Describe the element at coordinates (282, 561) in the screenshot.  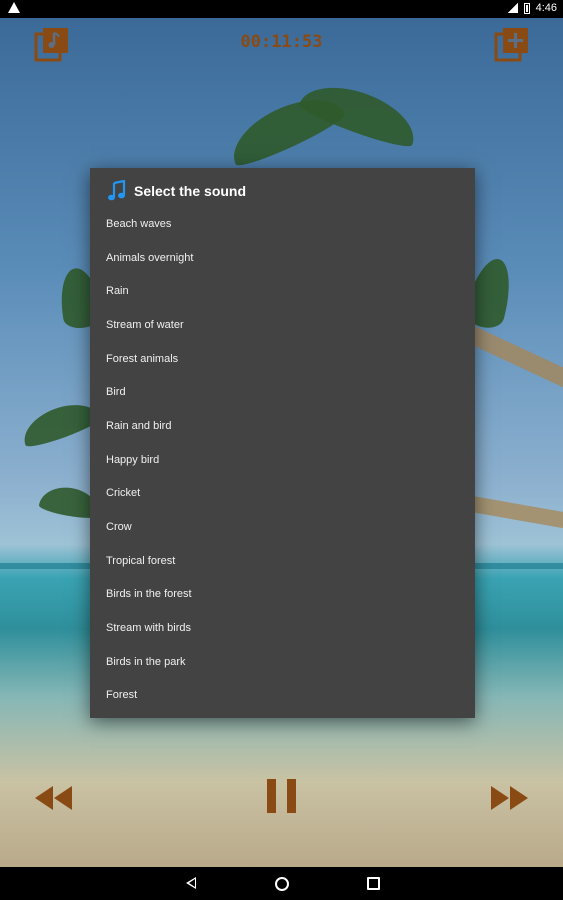
I see `sound-item: Tropical forest` at that location.